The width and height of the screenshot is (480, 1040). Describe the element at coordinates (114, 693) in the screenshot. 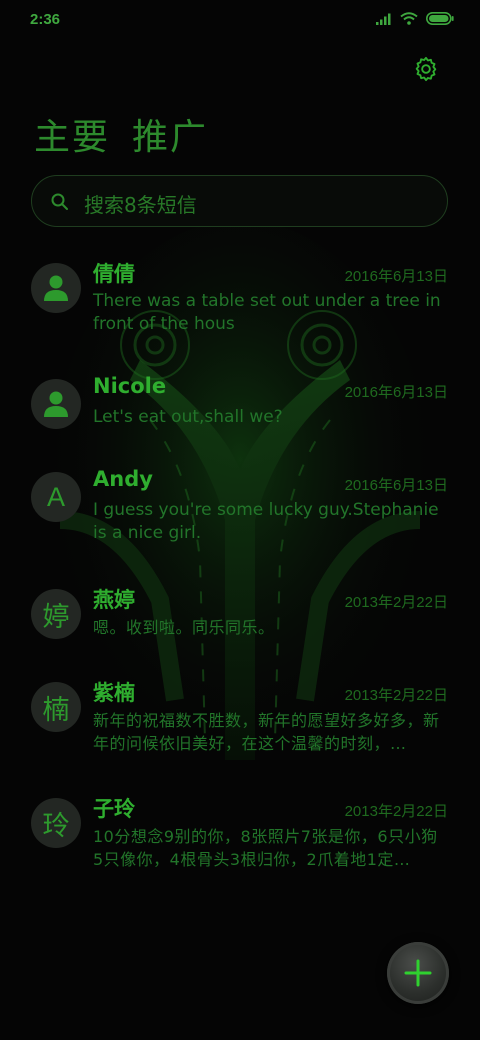

I see `contact-name: 紫楠` at that location.